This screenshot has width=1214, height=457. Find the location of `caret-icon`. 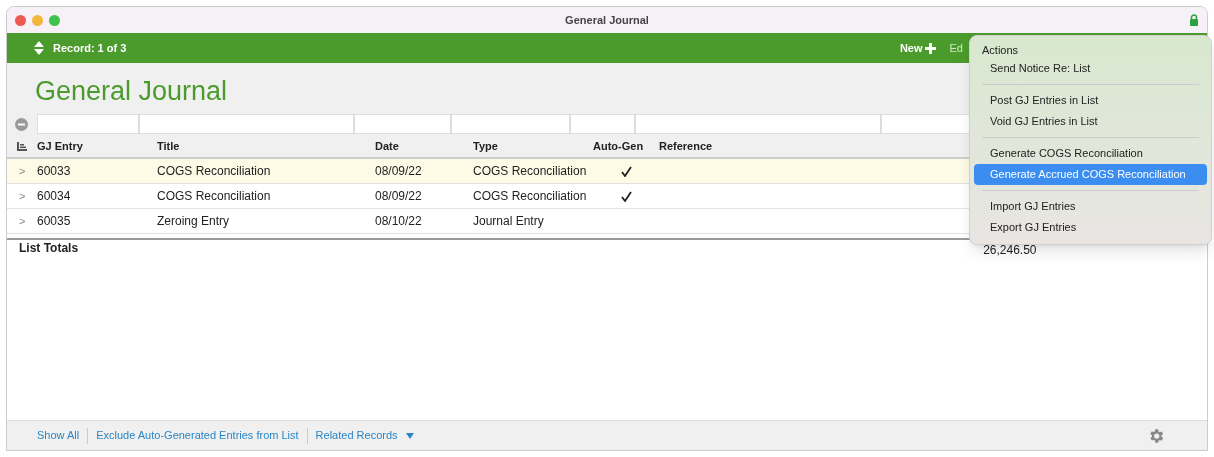

caret-icon is located at coordinates (409, 435).